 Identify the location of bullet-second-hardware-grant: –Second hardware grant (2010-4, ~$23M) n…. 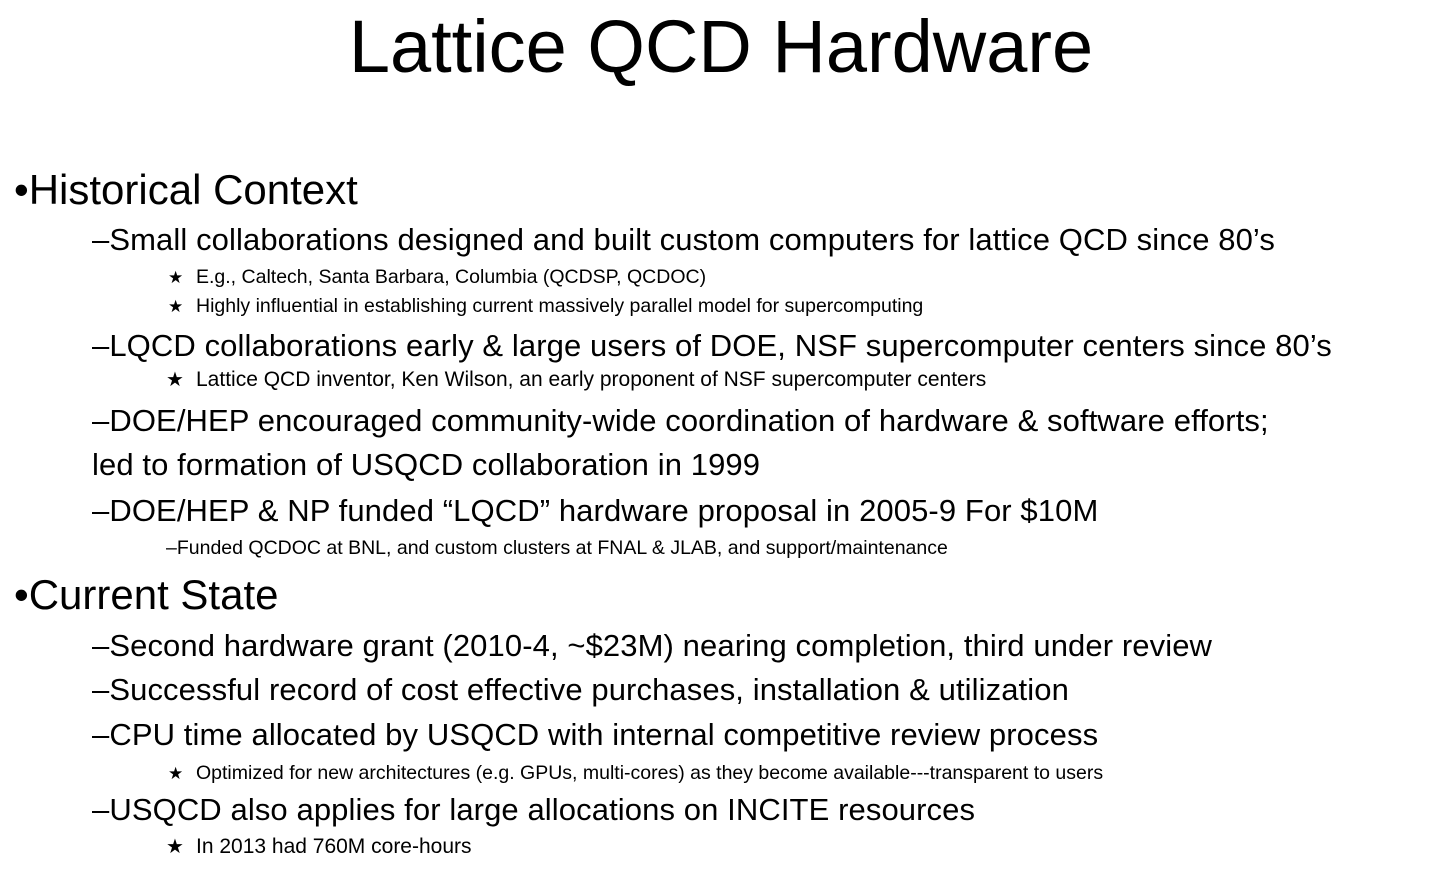
(652, 645).